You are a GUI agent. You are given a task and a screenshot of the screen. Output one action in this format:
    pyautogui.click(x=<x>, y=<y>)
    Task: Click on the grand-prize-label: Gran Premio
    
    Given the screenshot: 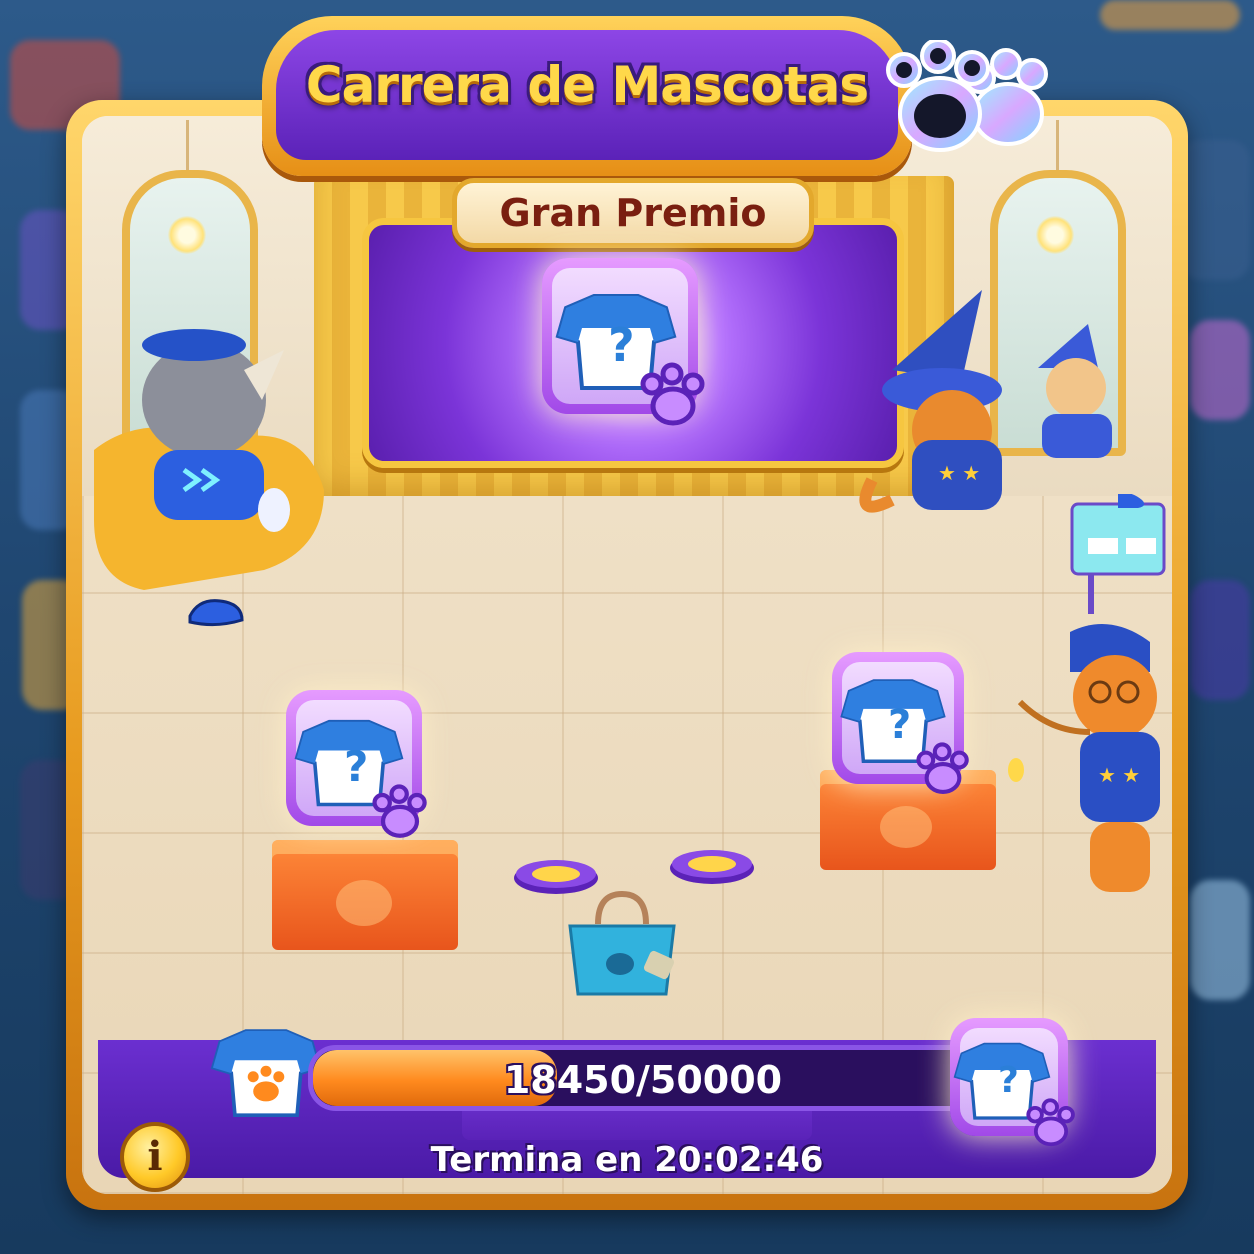 What is the action you would take?
    pyautogui.click(x=633, y=213)
    